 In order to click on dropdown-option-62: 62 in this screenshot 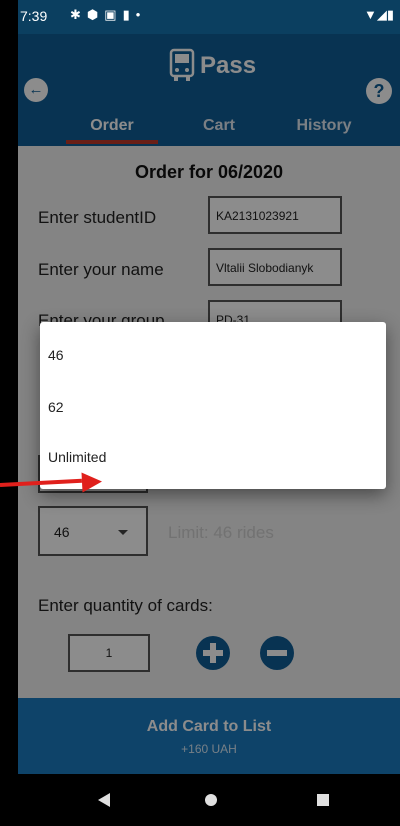, I will do `click(213, 407)`.